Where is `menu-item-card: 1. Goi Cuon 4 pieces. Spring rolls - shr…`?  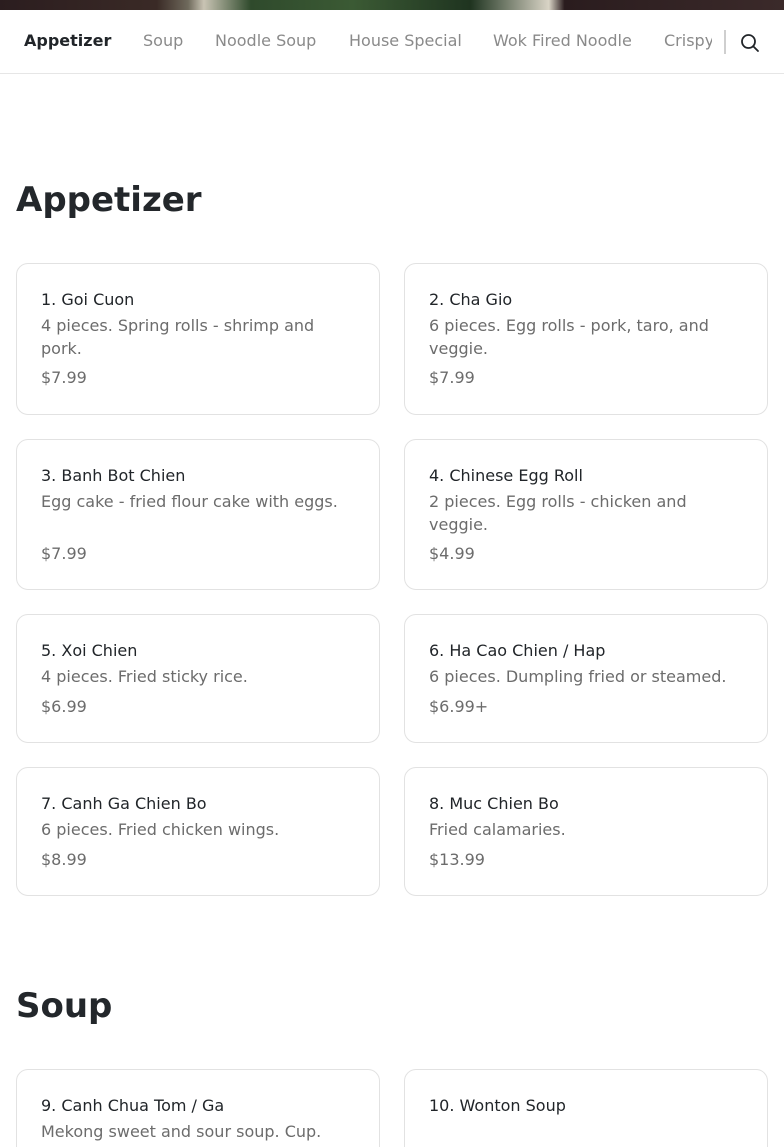
menu-item-card: 1. Goi Cuon 4 pieces. Spring rolls - shr… is located at coordinates (198, 339).